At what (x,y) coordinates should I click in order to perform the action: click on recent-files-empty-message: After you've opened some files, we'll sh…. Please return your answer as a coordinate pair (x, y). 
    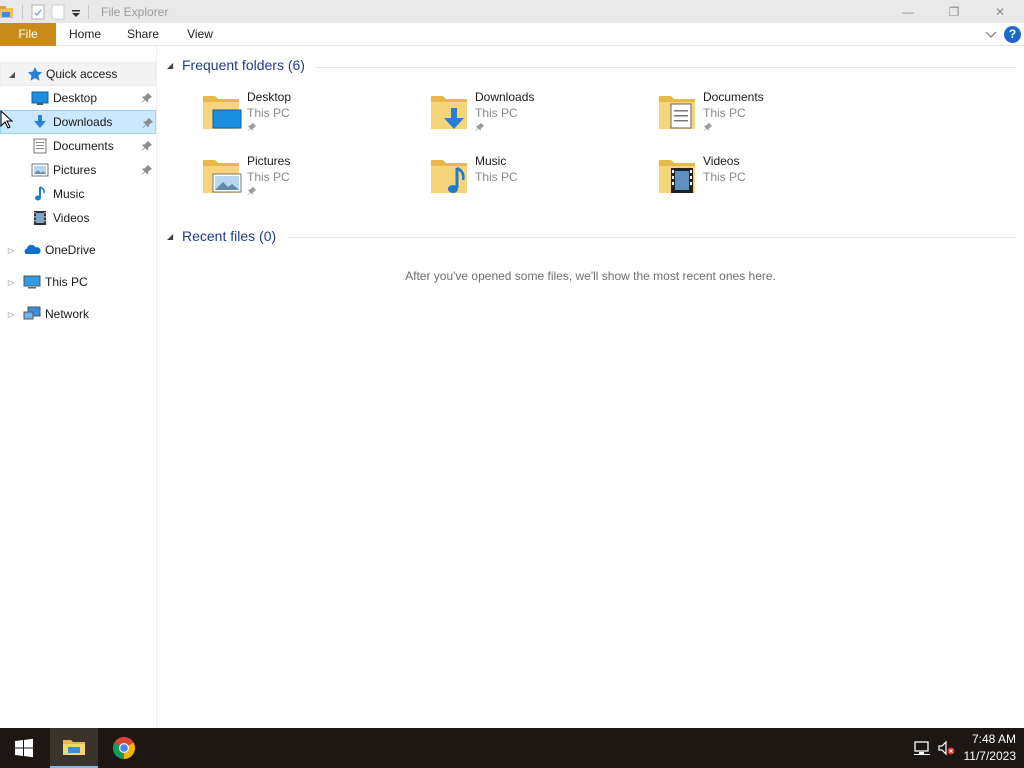
    Looking at the image, I should click on (590, 276).